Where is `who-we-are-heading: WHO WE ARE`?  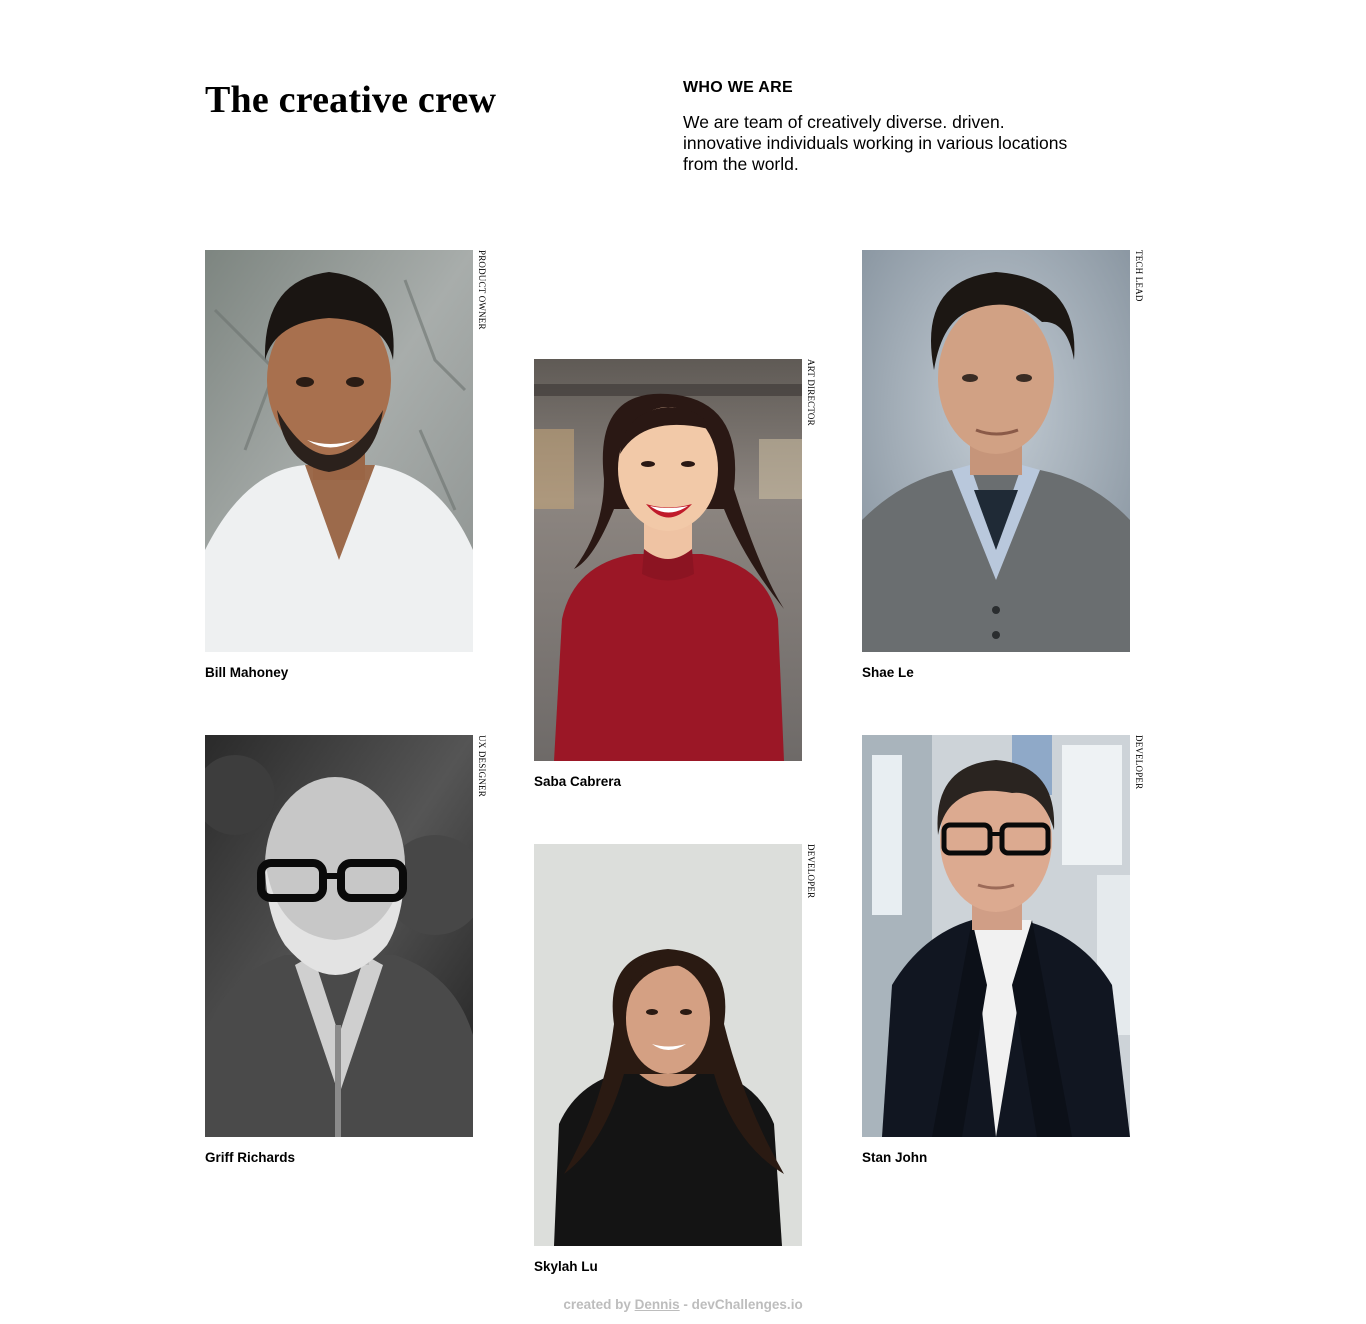
who-we-are-heading: WHO WE ARE is located at coordinates (738, 87).